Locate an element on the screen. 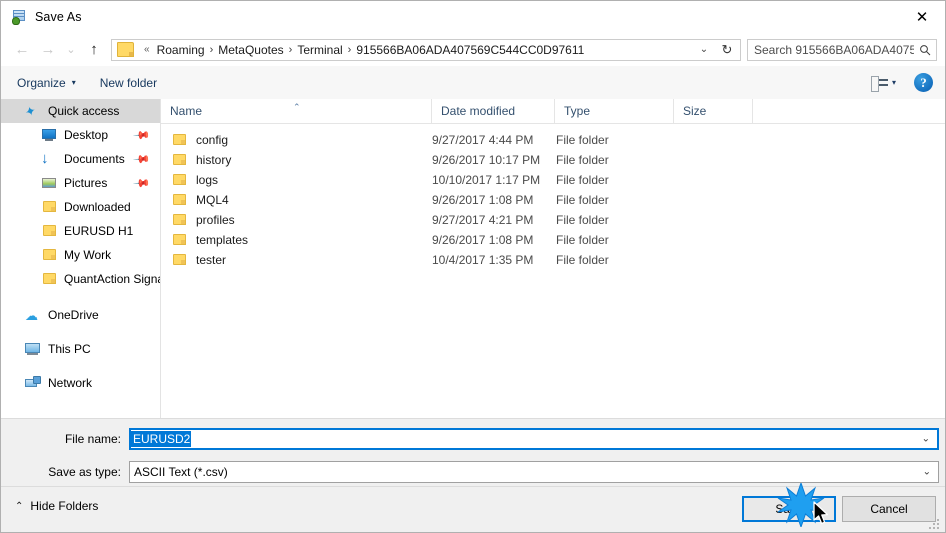  sidebar-item-quantaction-signal: QuantAction Signal is located at coordinates (80, 279).